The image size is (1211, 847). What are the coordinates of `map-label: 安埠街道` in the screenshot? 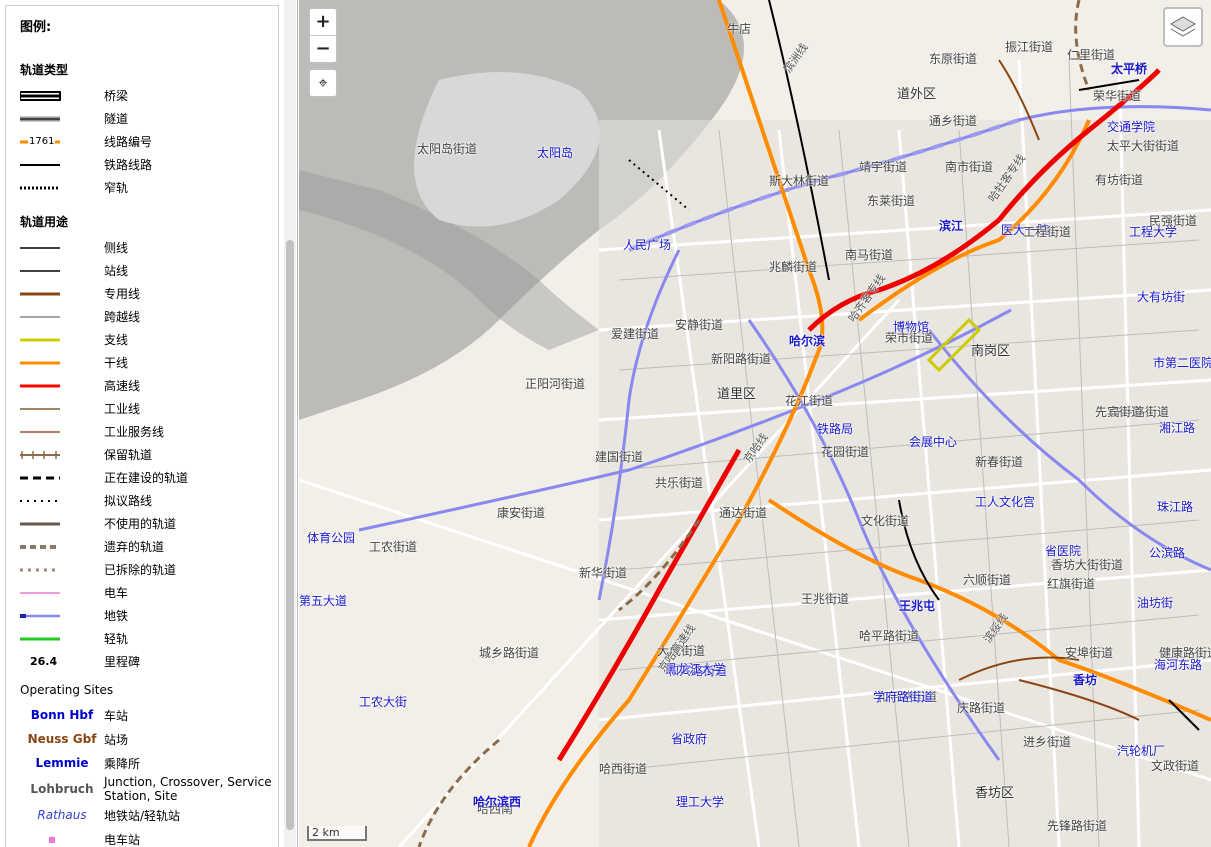 It's located at (1089, 653).